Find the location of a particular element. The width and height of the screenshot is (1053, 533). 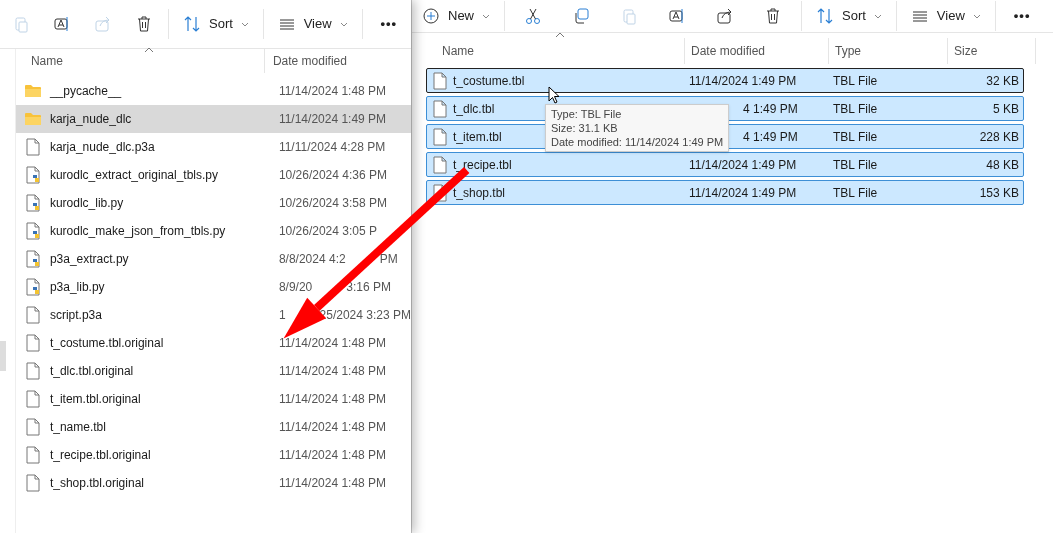

file-name: kurodlc_make_json_from_tbls.py is located at coordinates (137, 231).